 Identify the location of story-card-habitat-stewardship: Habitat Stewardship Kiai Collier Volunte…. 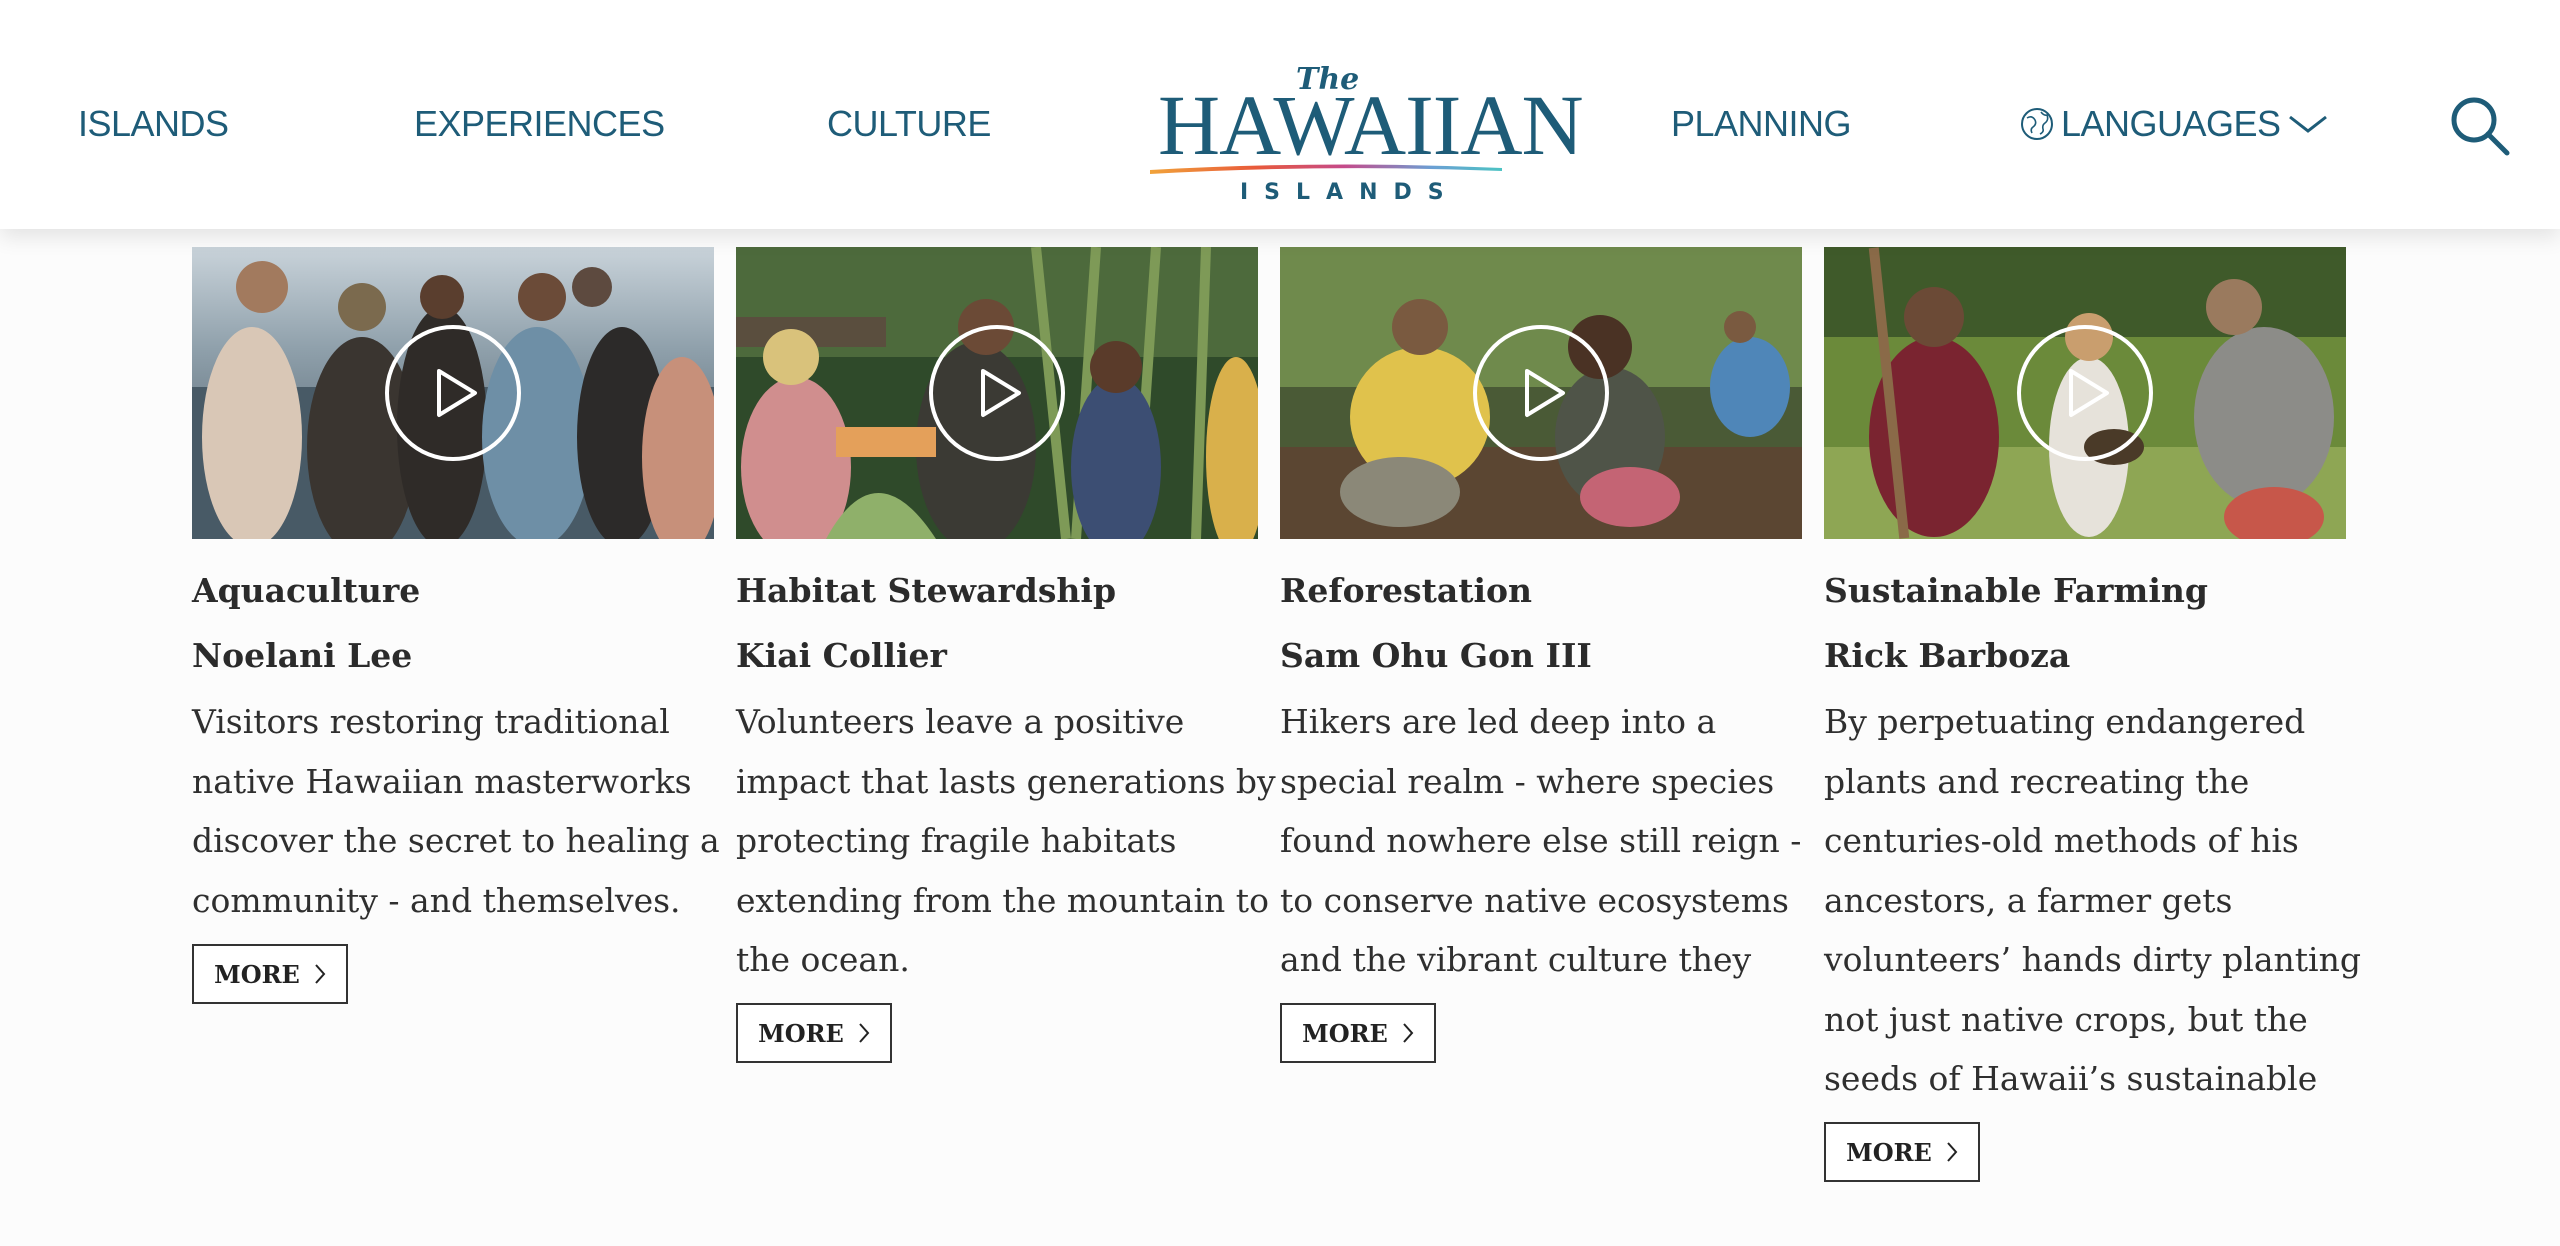
(1026, 655).